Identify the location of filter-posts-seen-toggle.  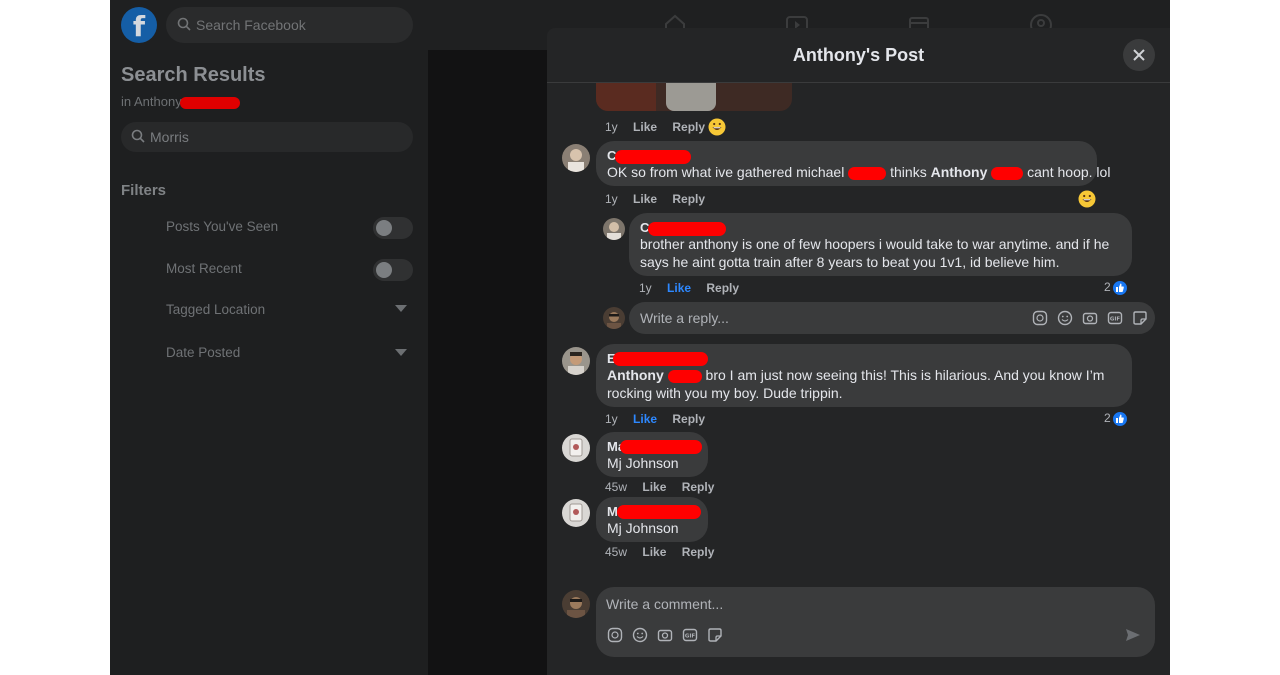
(393, 228).